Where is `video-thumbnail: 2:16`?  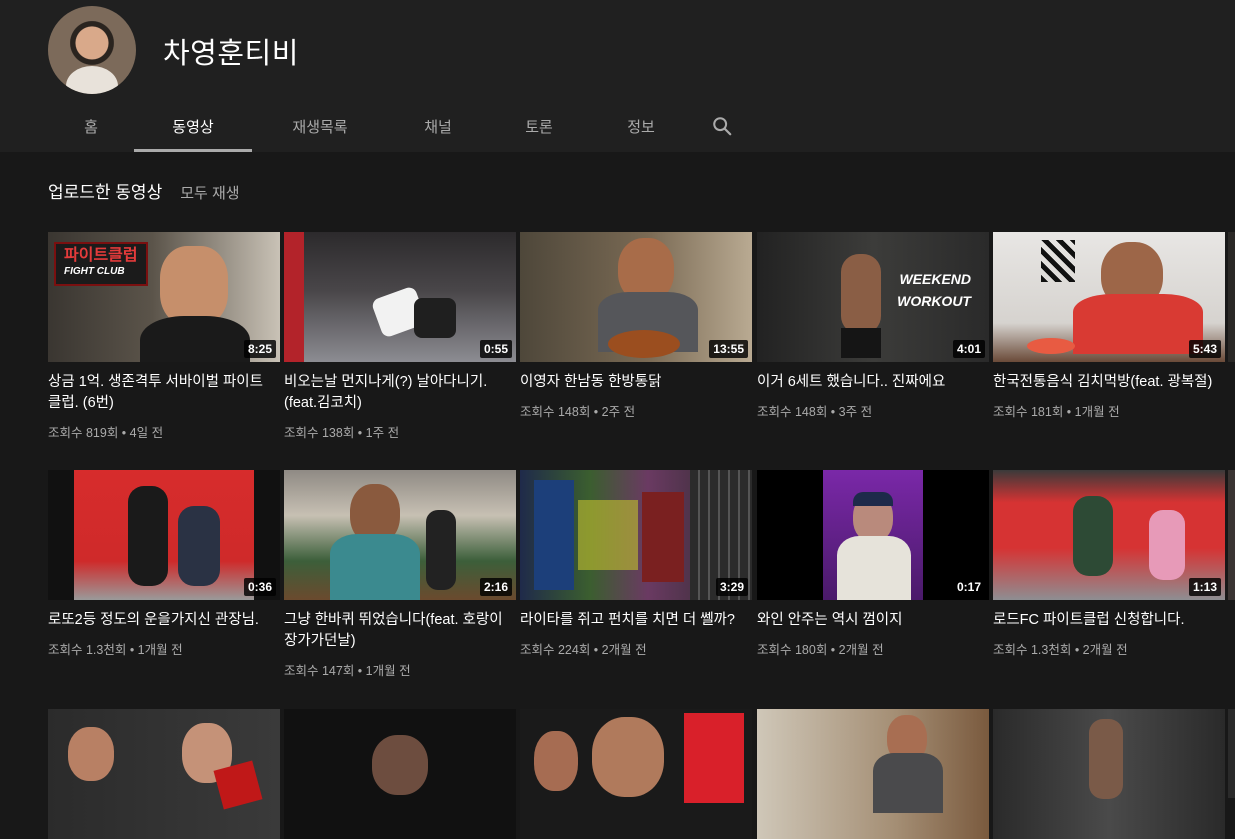
video-thumbnail: 2:16 is located at coordinates (400, 535).